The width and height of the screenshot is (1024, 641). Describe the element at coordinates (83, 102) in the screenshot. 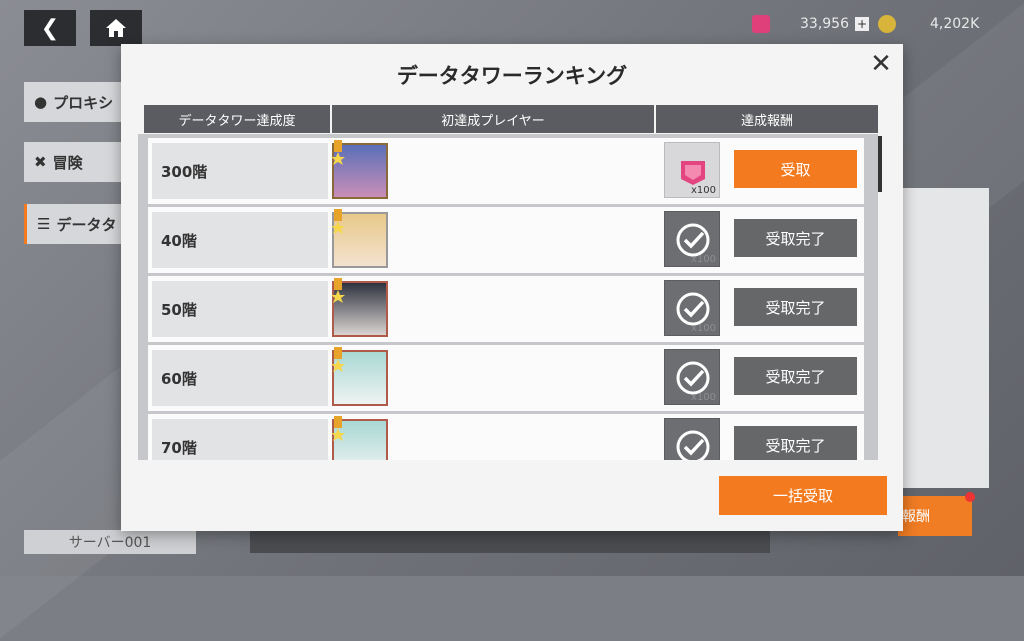

I see `sidebar-item-label: プロキシ` at that location.